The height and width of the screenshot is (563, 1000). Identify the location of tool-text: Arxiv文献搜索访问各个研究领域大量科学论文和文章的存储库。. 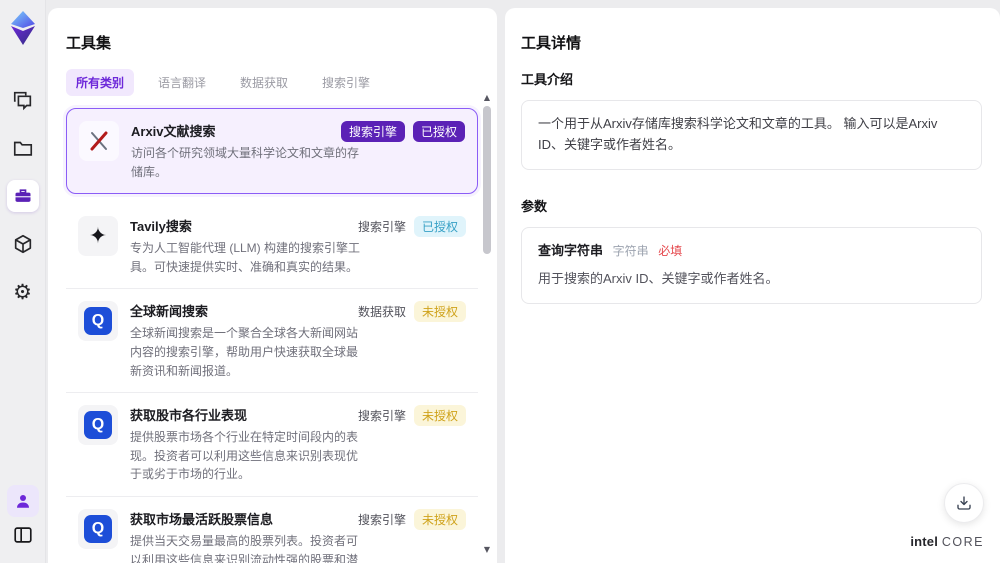
(245, 151).